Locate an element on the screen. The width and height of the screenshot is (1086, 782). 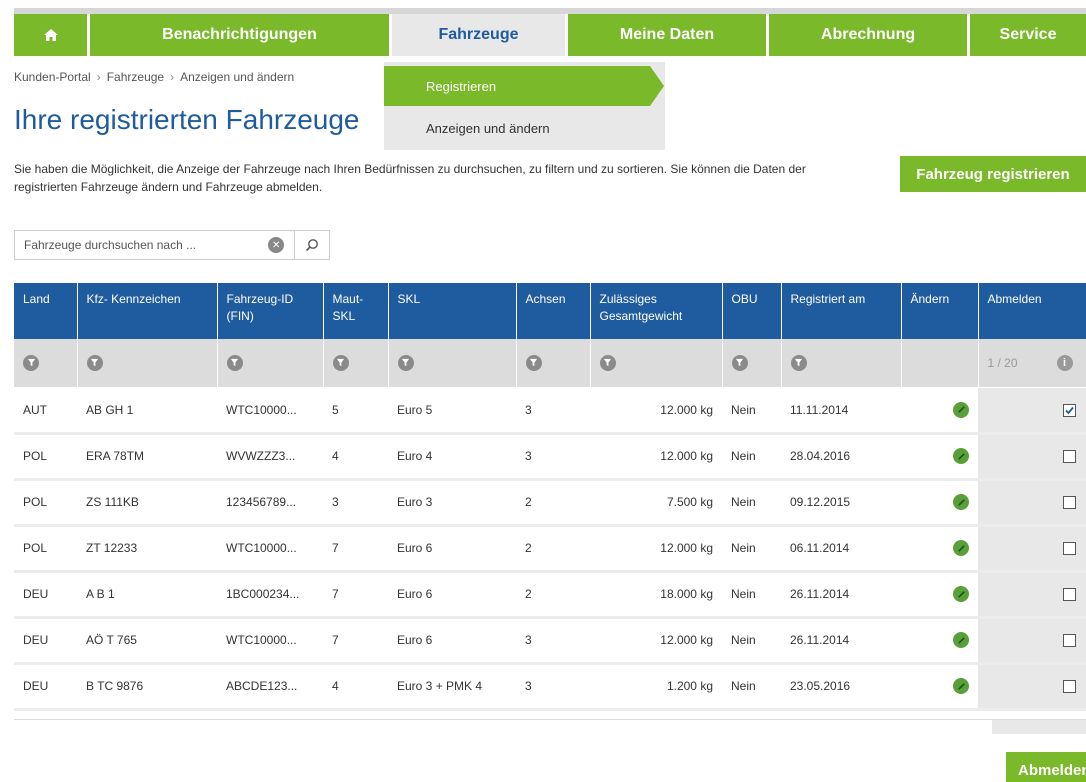
nav-service: Service is located at coordinates (1028, 35).